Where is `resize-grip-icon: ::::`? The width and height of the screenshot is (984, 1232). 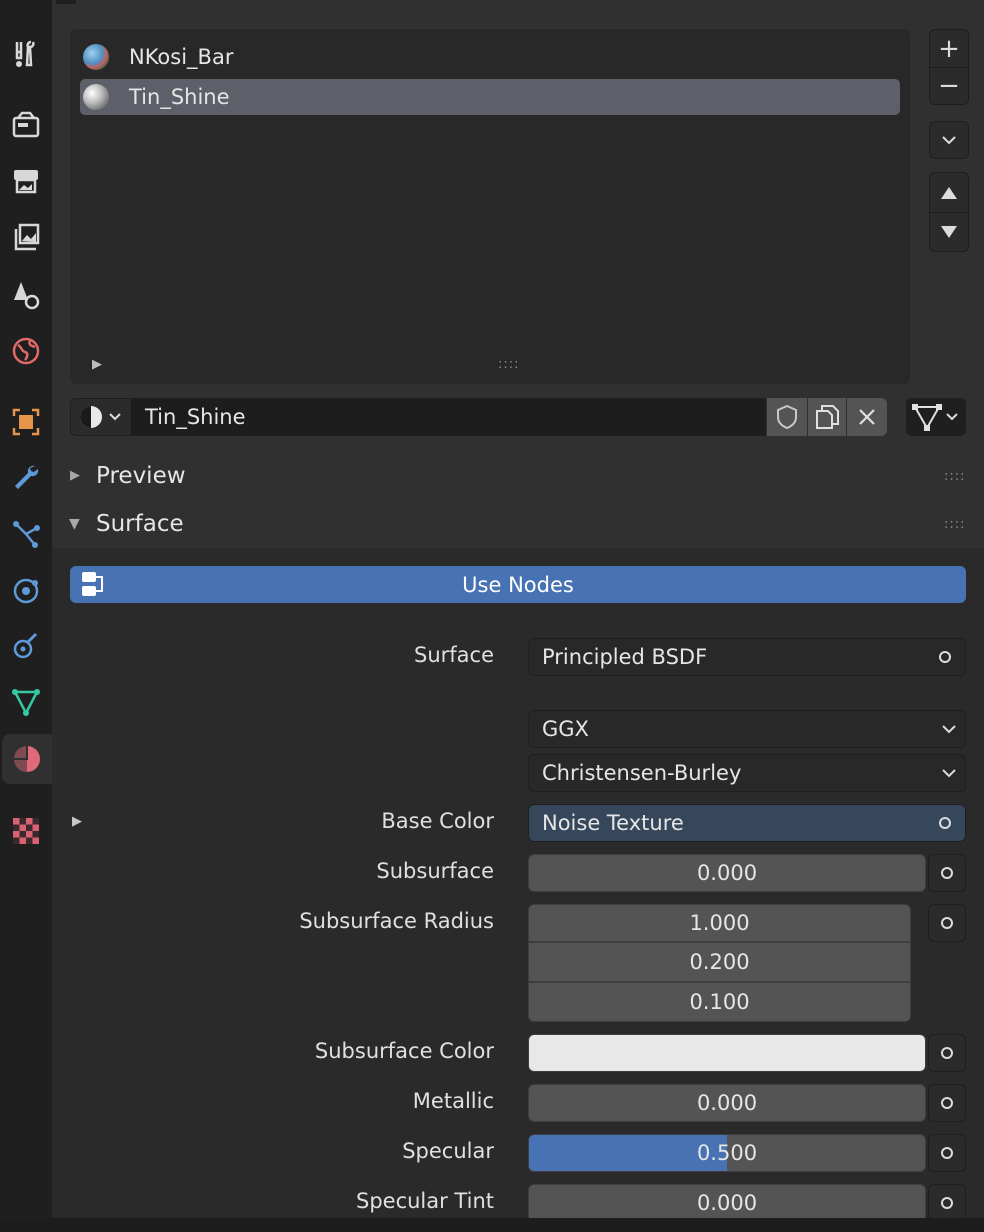 resize-grip-icon: :::: is located at coordinates (509, 364).